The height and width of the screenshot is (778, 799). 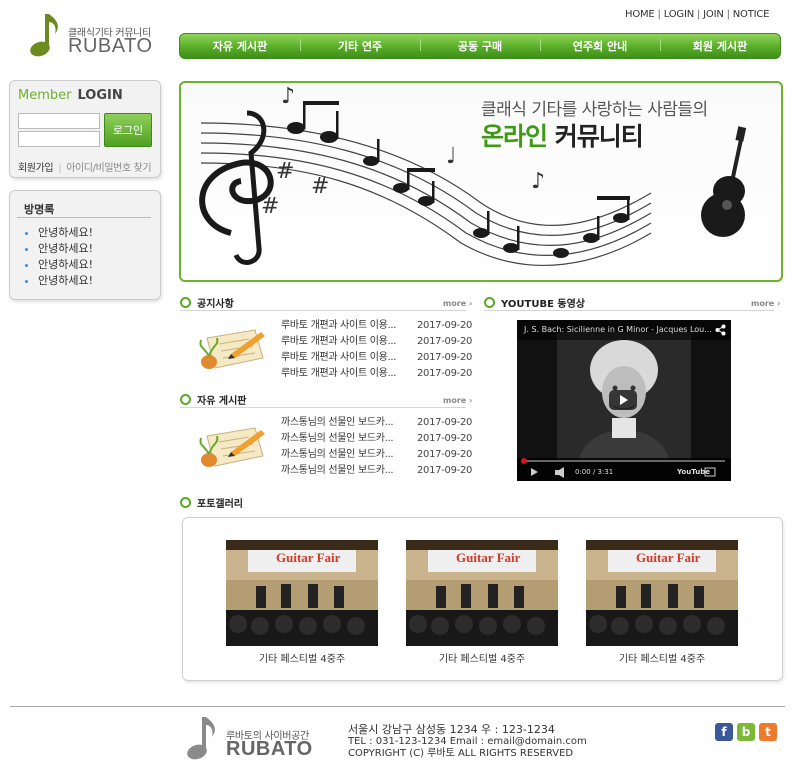 What do you see at coordinates (697, 14) in the screenshot?
I see `top-links: HOME | LOGIN | JOIN | NOTICE` at bounding box center [697, 14].